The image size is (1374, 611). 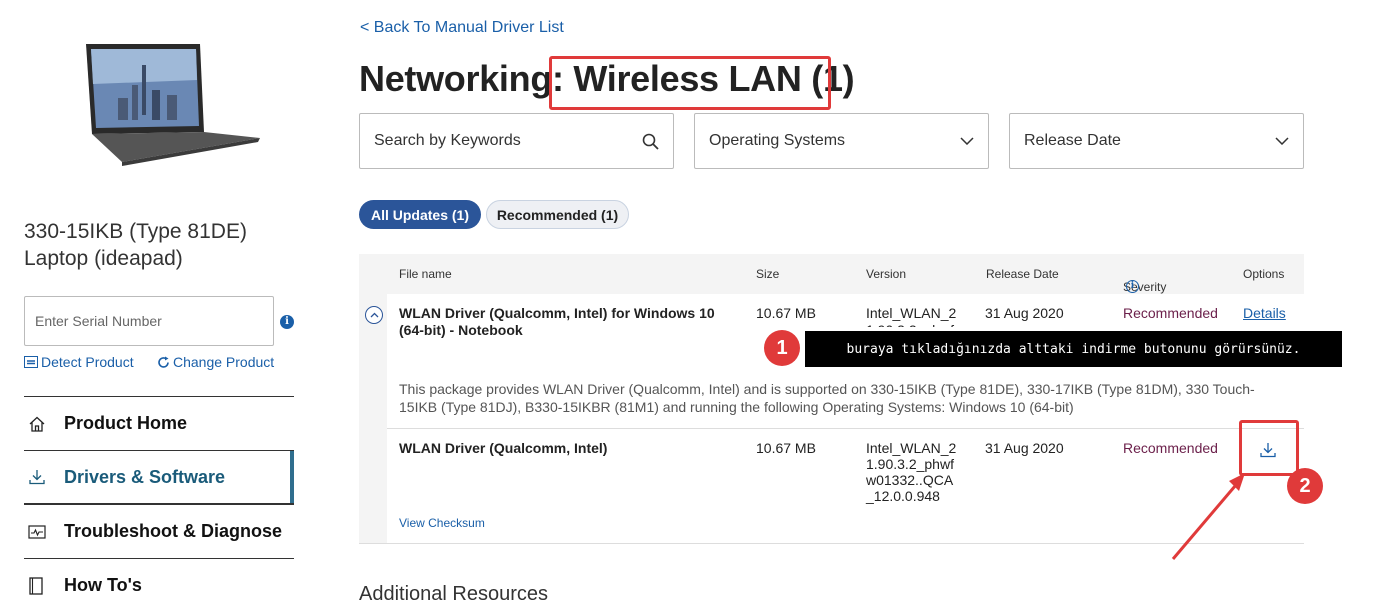 I want to click on release-date-dropdown: Release Date, so click(x=1156, y=141).